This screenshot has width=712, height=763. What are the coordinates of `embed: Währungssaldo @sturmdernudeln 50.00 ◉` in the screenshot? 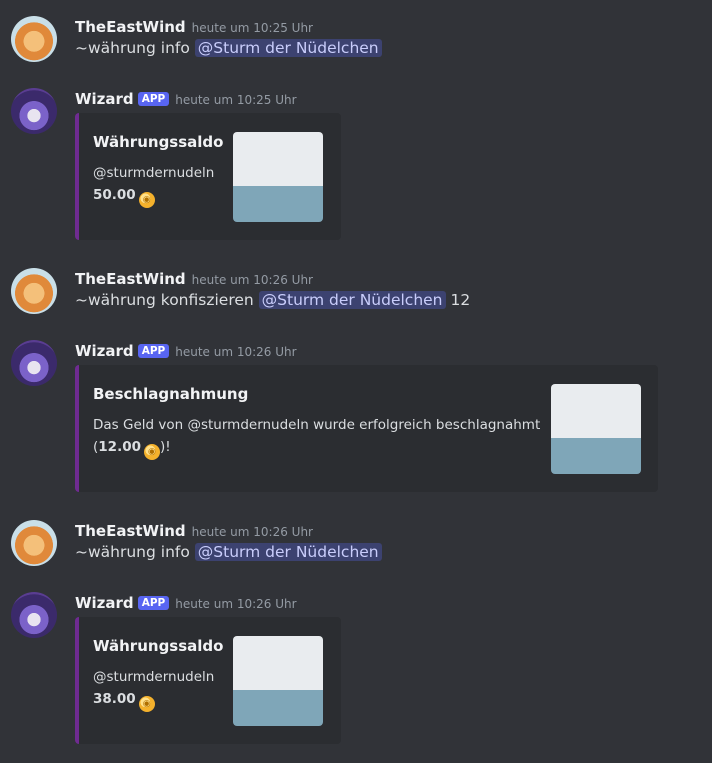 It's located at (208, 176).